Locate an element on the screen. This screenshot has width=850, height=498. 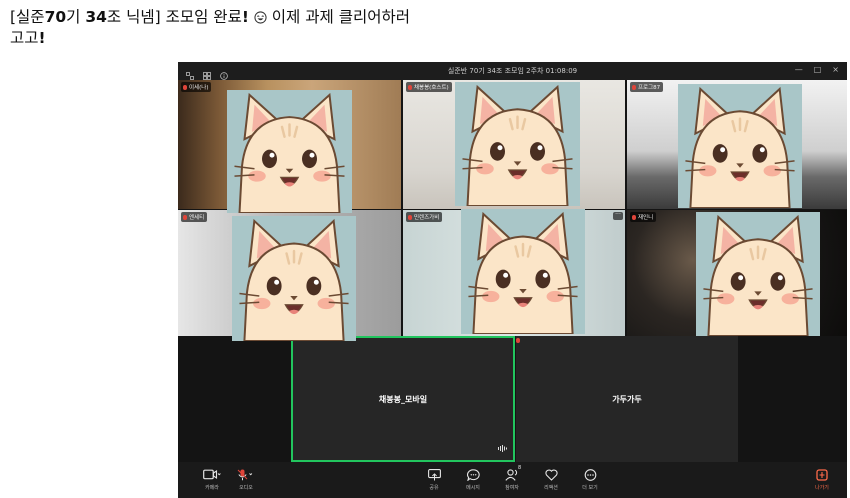
title-part: 34 is located at coordinates (96, 17).